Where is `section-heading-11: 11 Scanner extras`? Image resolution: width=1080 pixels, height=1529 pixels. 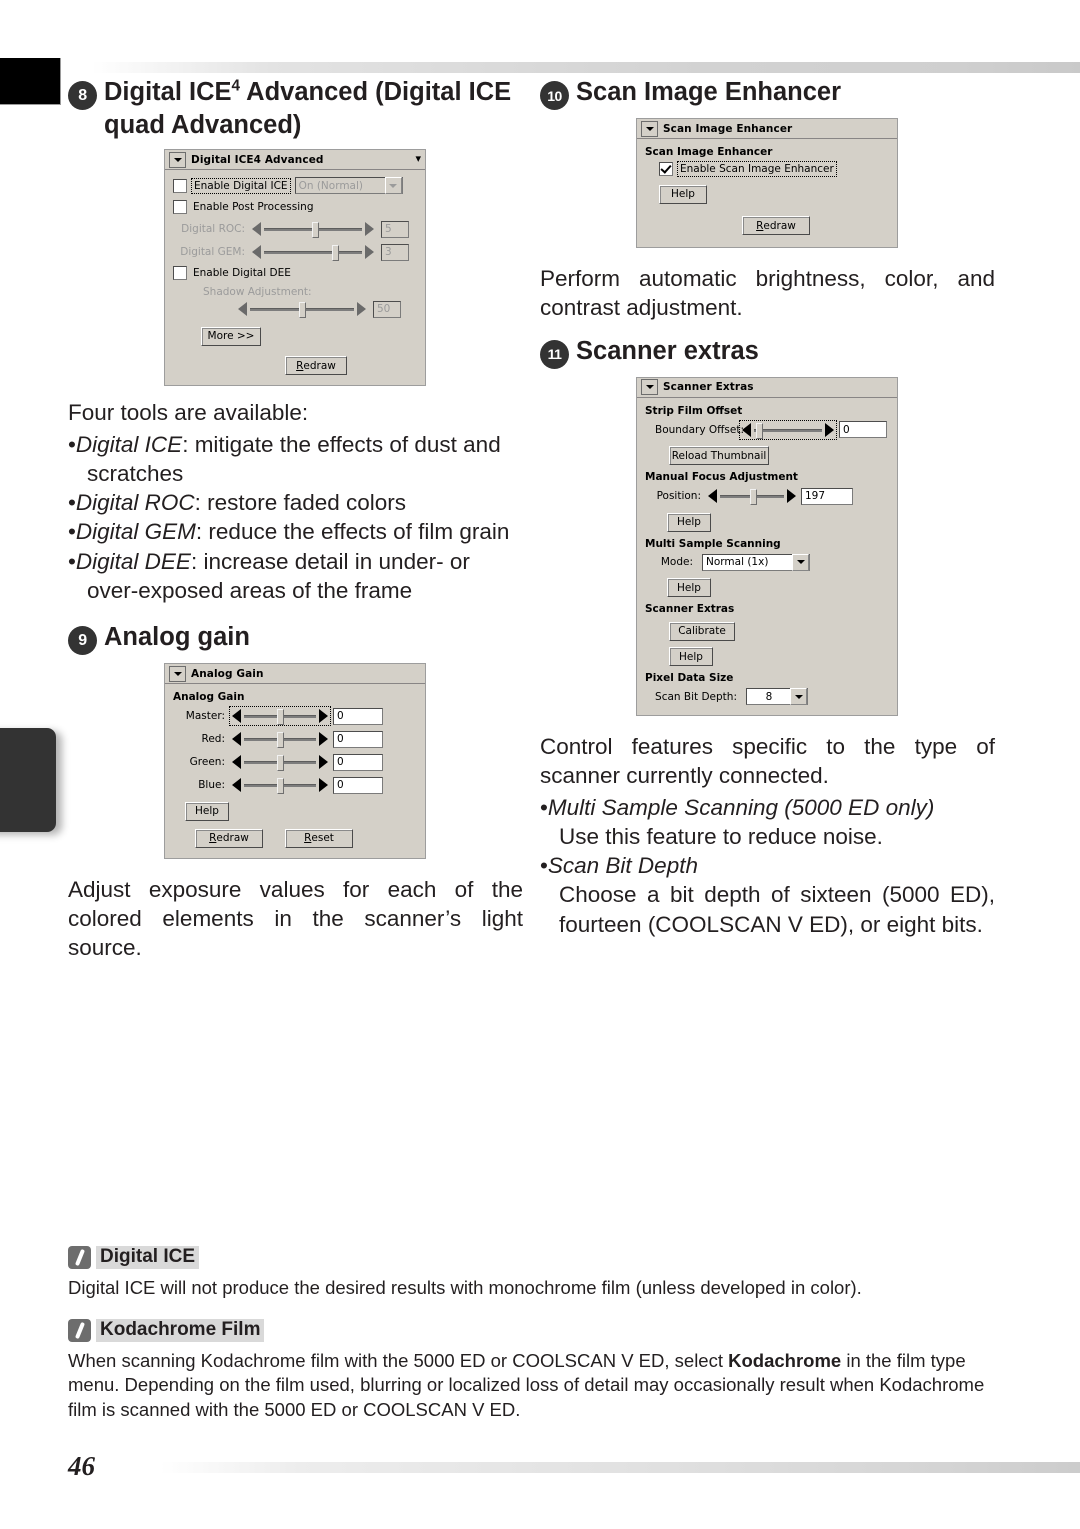
section-heading-11: 11 Scanner extras is located at coordinates (767, 352).